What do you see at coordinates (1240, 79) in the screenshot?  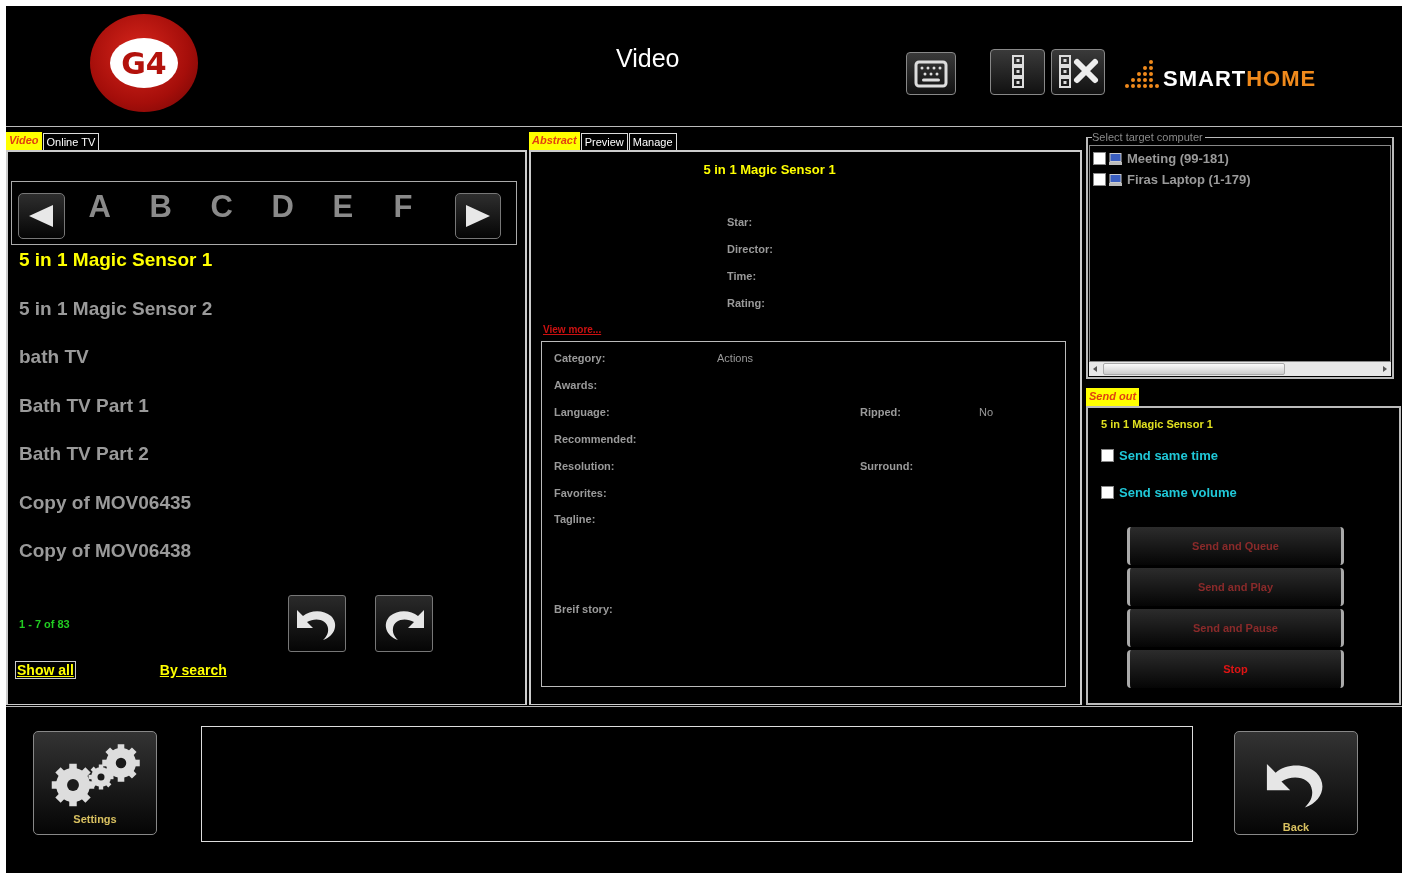 I see `brand-logo-text: SMARTHOME` at bounding box center [1240, 79].